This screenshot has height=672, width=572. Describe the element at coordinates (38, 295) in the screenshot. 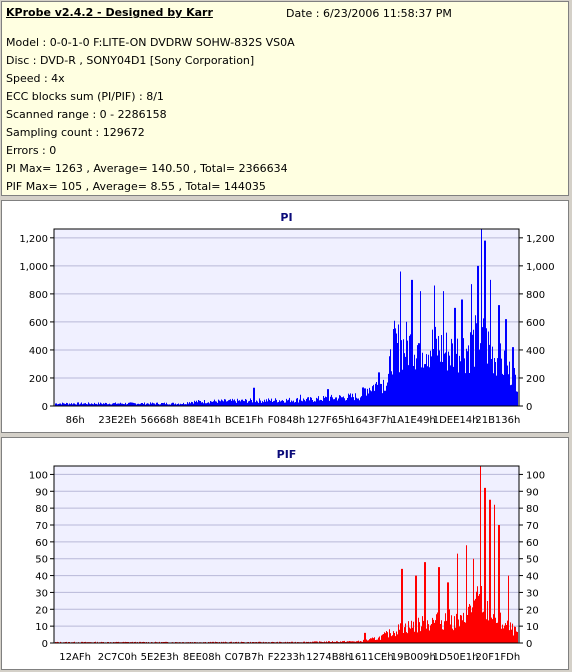

I see `pi-ytick-label-left: 800` at that location.